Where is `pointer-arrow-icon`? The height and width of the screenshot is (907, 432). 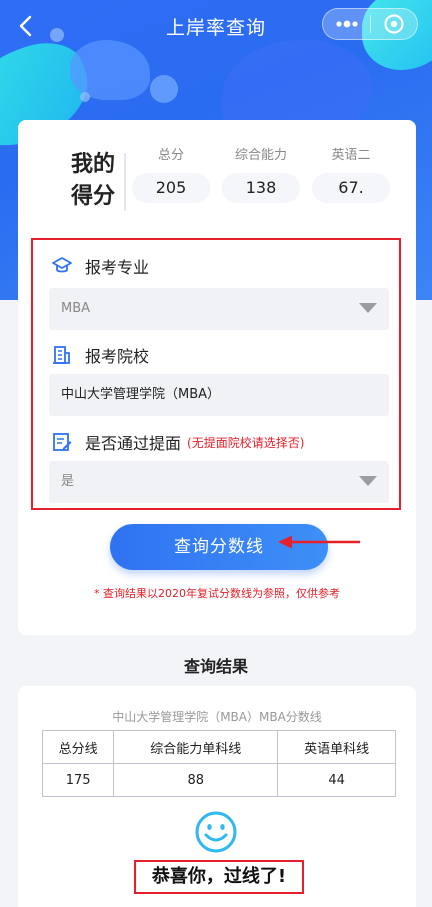 pointer-arrow-icon is located at coordinates (319, 542).